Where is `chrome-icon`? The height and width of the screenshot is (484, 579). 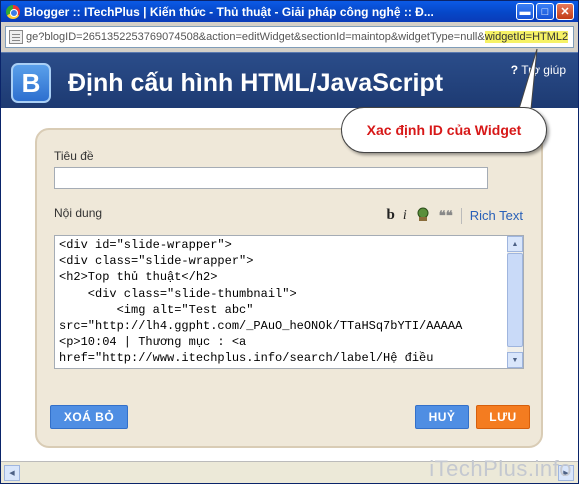 chrome-icon is located at coordinates (13, 11).